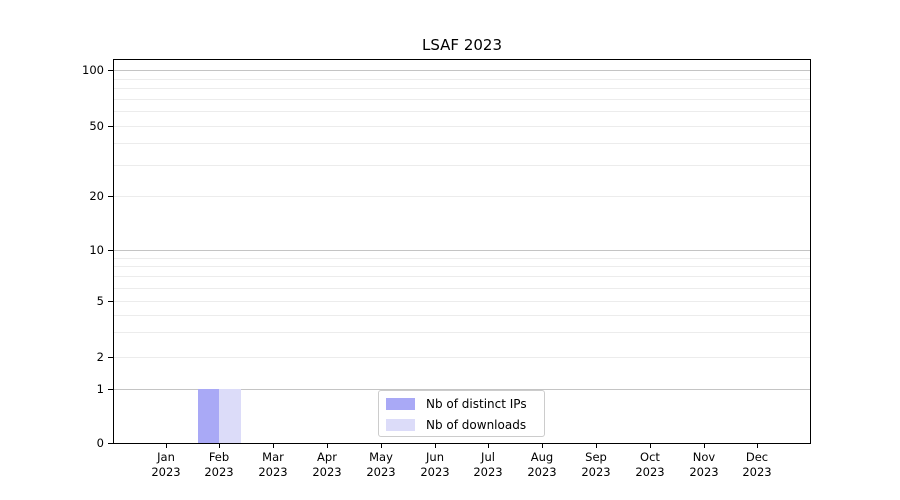 This screenshot has height=500, width=900. What do you see at coordinates (230, 416) in the screenshot?
I see `bar-nb-of-downloads` at bounding box center [230, 416].